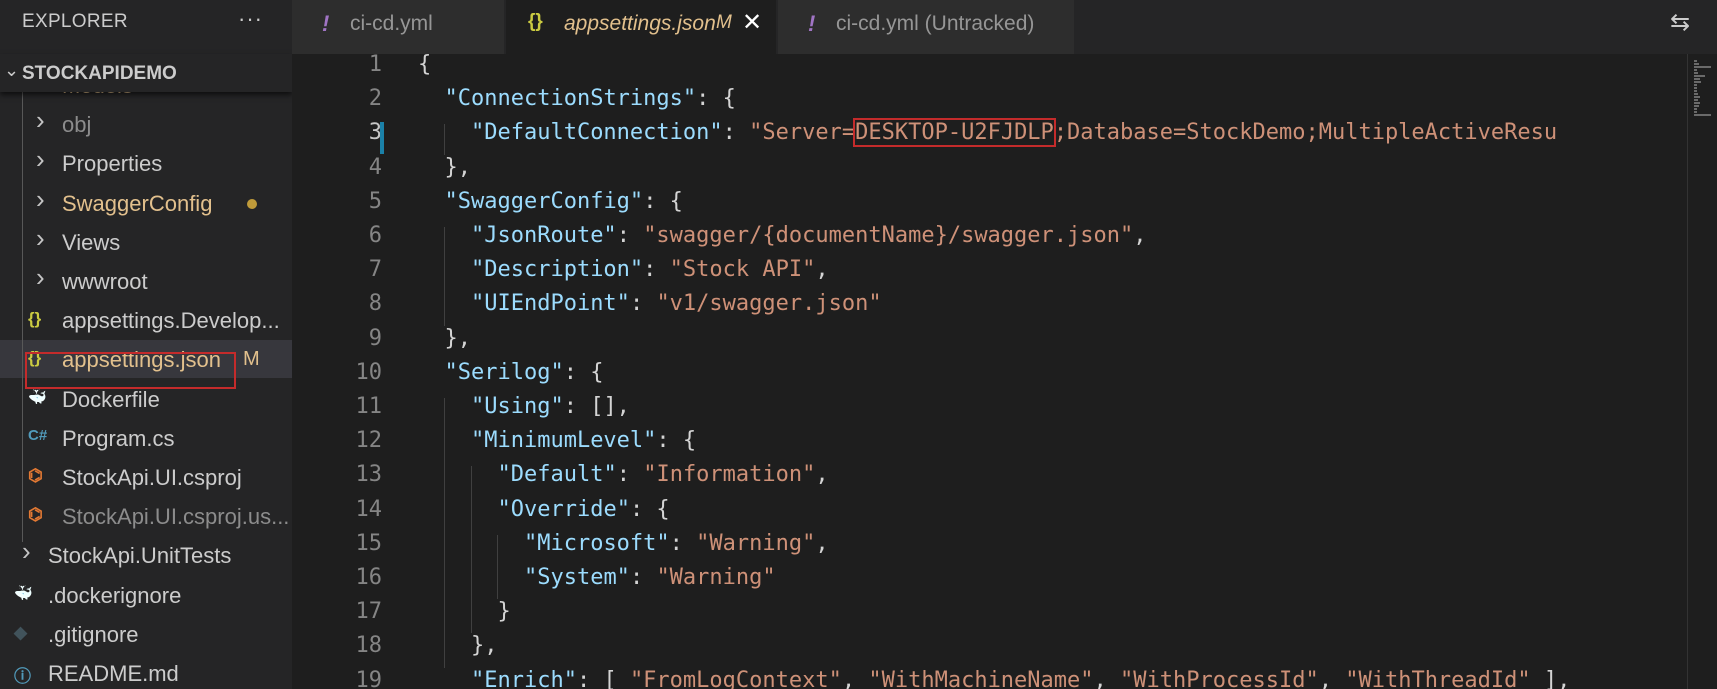 The image size is (1717, 689). Describe the element at coordinates (113, 673) in the screenshot. I see `tree-item-label: README.md` at that location.